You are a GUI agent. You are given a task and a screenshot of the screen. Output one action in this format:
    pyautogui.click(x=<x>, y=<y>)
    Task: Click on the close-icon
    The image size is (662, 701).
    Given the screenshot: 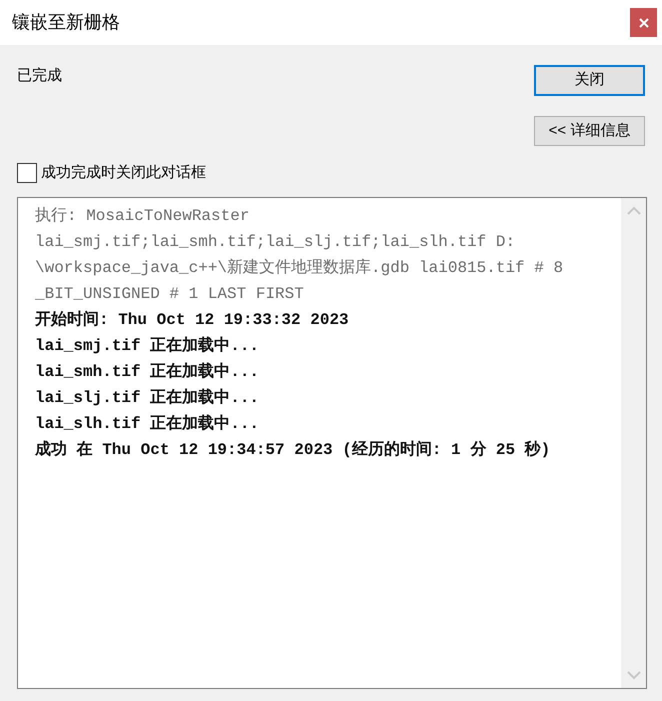 What is the action you would take?
    pyautogui.click(x=643, y=23)
    